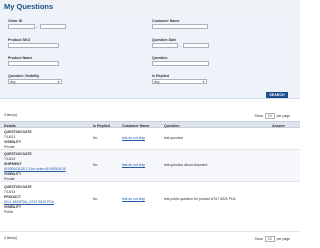  I want to click on question-visibility-label: Question Visibility, so click(24, 76).